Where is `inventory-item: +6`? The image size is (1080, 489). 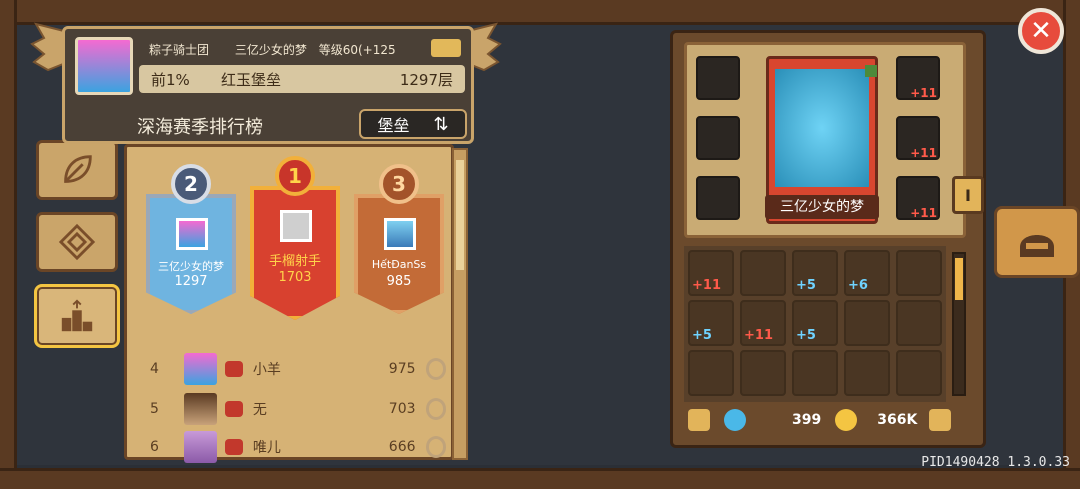
inventory-item: +6 is located at coordinates (867, 273).